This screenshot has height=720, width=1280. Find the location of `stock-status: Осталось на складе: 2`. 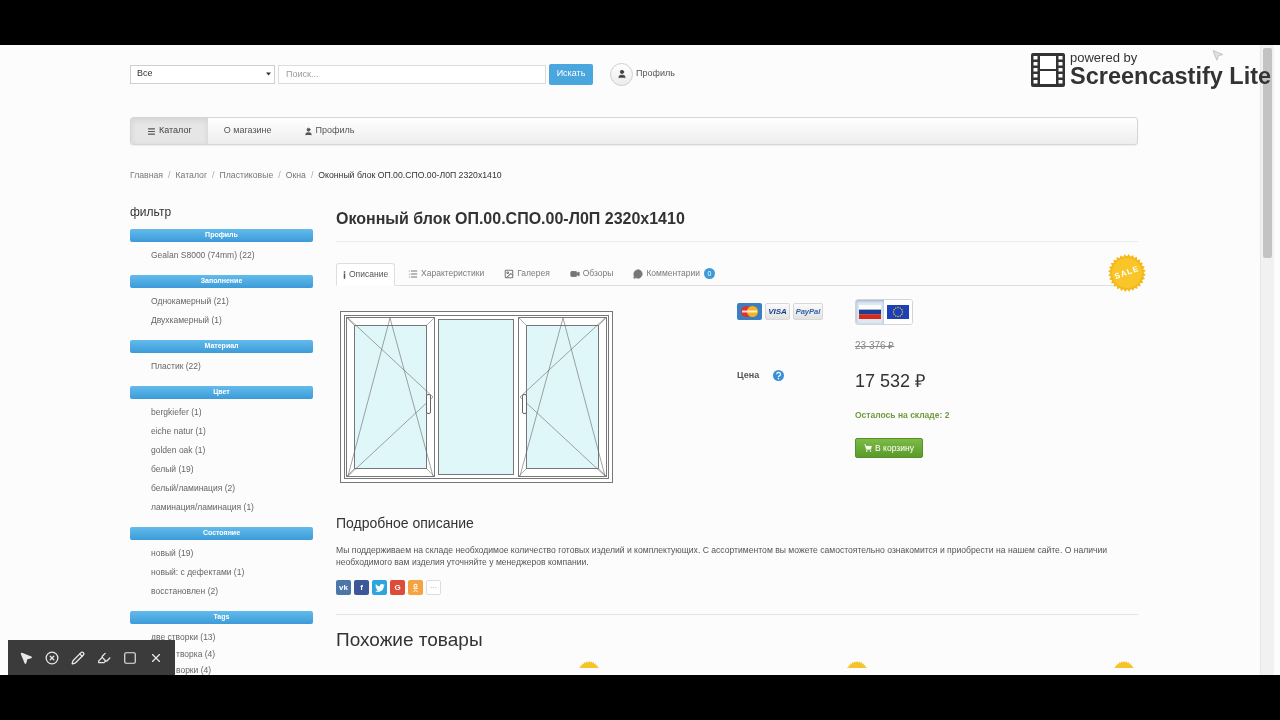

stock-status: Осталось на складе: 2 is located at coordinates (903, 415).